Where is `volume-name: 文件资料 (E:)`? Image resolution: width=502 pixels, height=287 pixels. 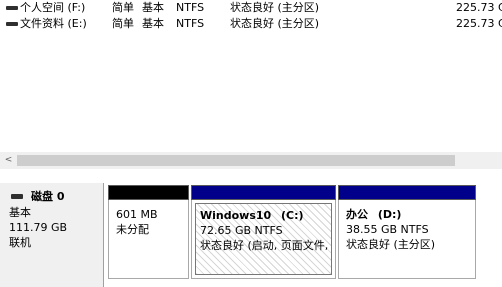
volume-name: 文件资料 (E:) is located at coordinates (53, 23).